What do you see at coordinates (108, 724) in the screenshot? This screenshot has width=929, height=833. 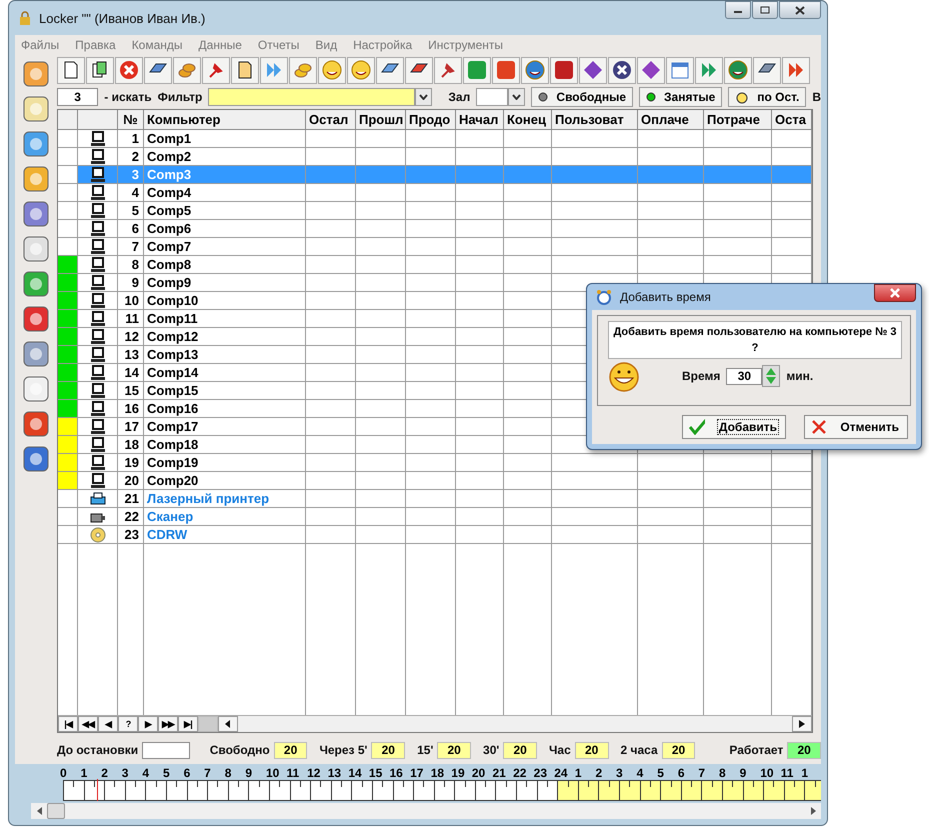 I see `navigation-button: ◀` at bounding box center [108, 724].